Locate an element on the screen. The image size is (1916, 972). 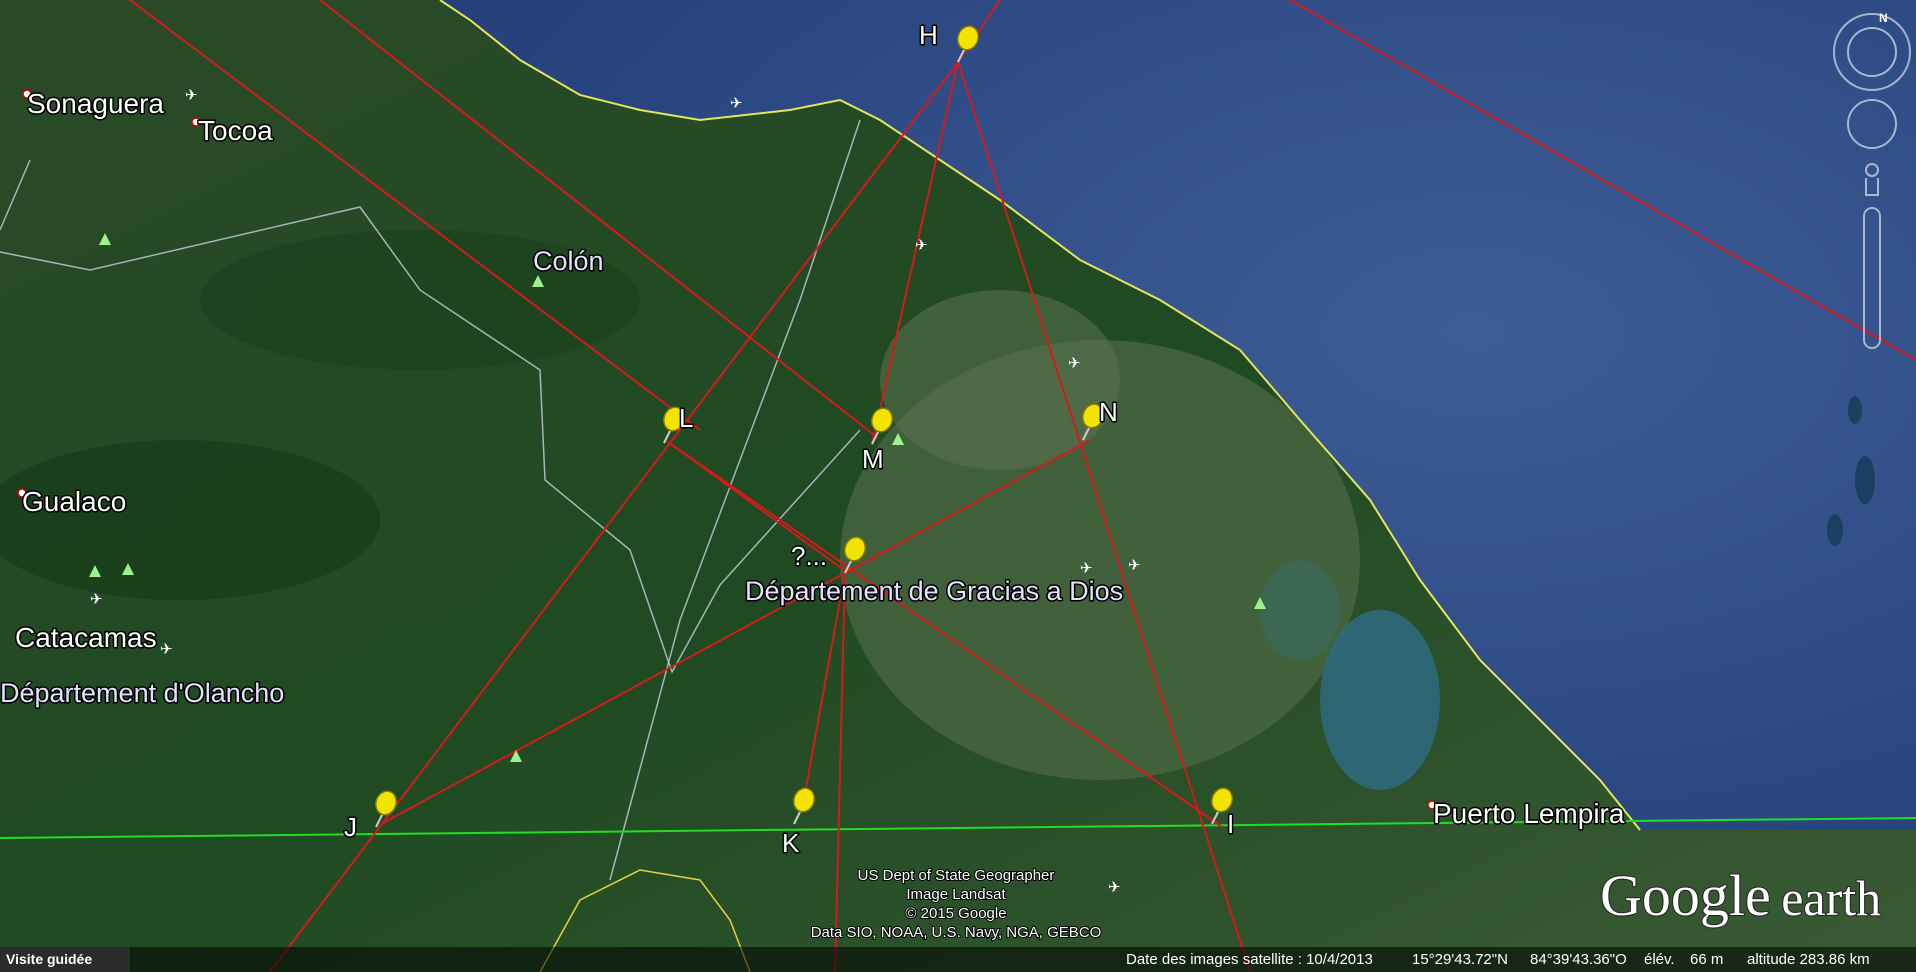
region-label-olancho: Département d'Olancho is located at coordinates (142, 693).